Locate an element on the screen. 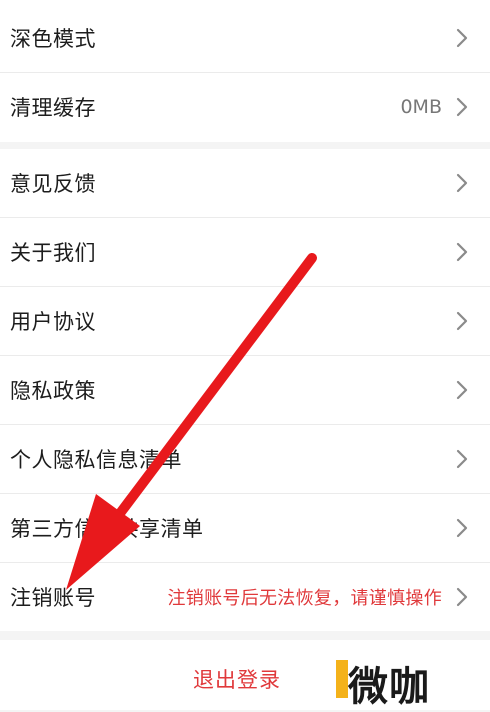 Image resolution: width=490 pixels, height=712 pixels. settings-item-label: 深色模式 is located at coordinates (53, 39).